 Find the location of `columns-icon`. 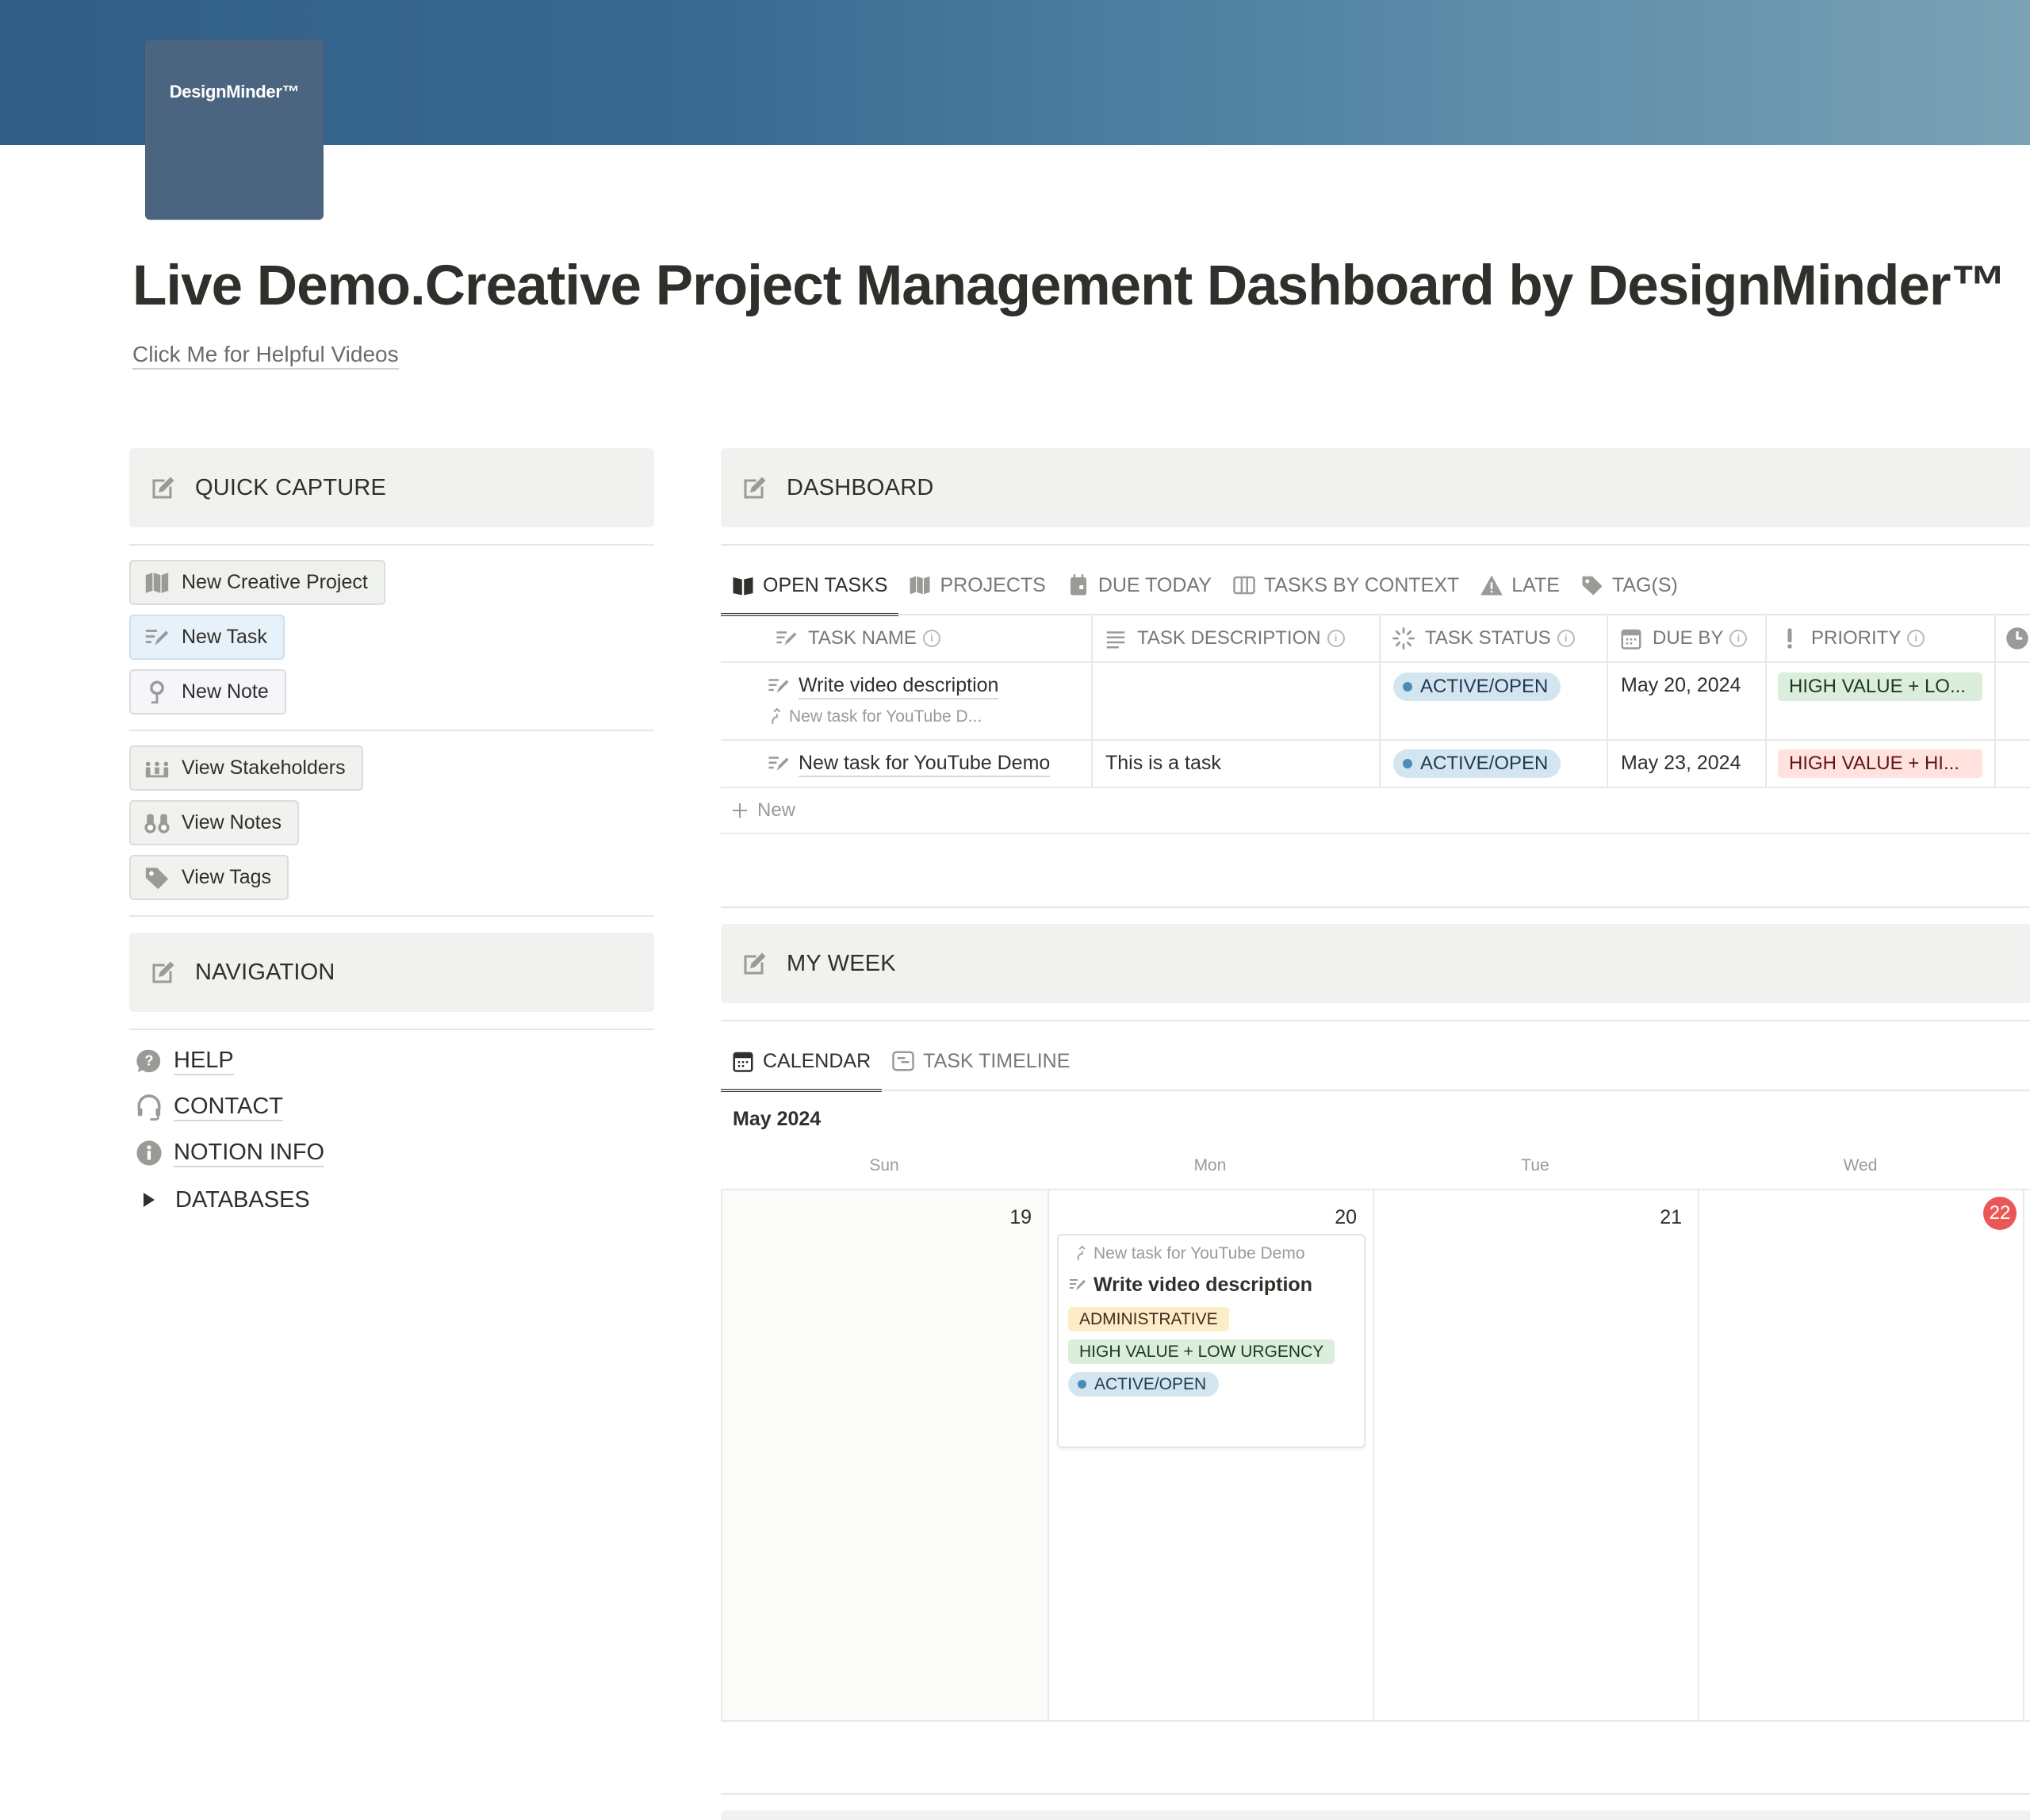

columns-icon is located at coordinates (1244, 585).